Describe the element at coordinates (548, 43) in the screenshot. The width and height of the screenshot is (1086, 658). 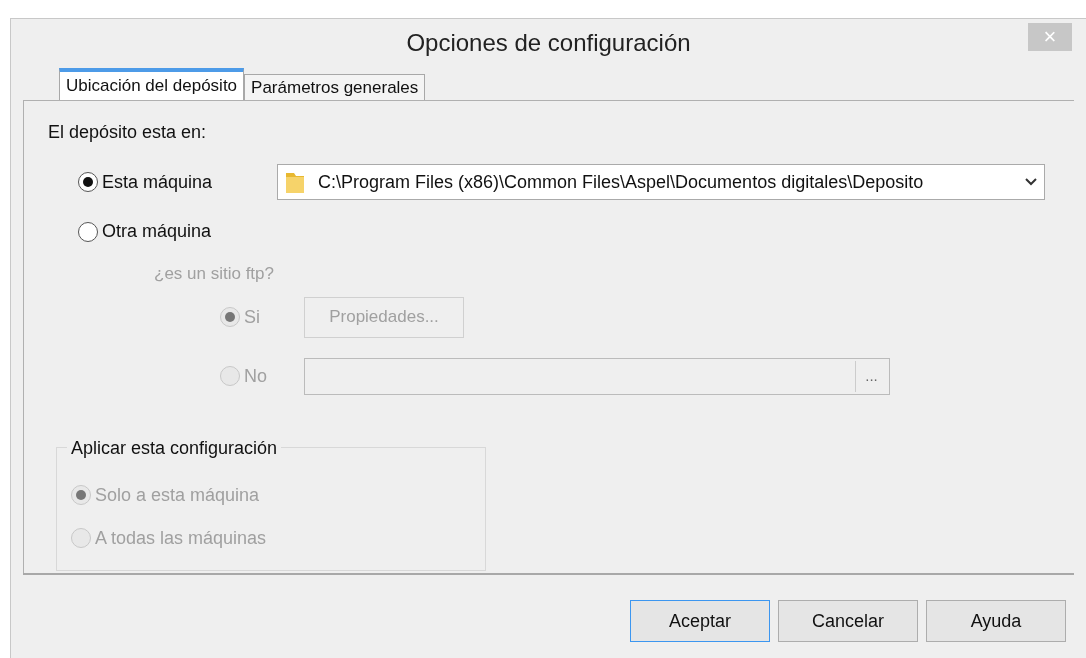
I see `window-title: Opciones de configuración` at that location.